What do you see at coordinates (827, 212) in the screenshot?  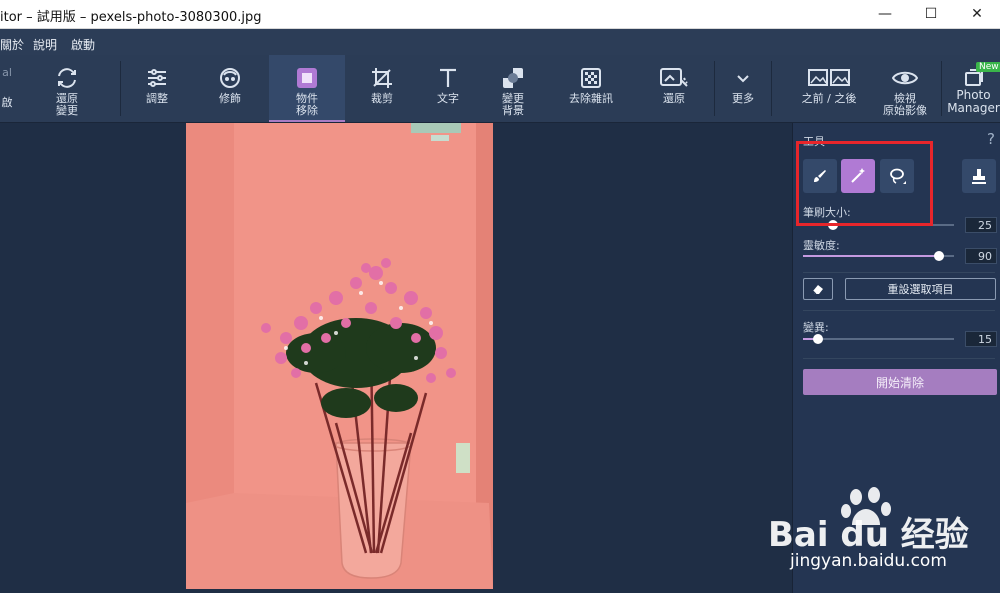 I see `brush-size-label: 筆刷大小:` at bounding box center [827, 212].